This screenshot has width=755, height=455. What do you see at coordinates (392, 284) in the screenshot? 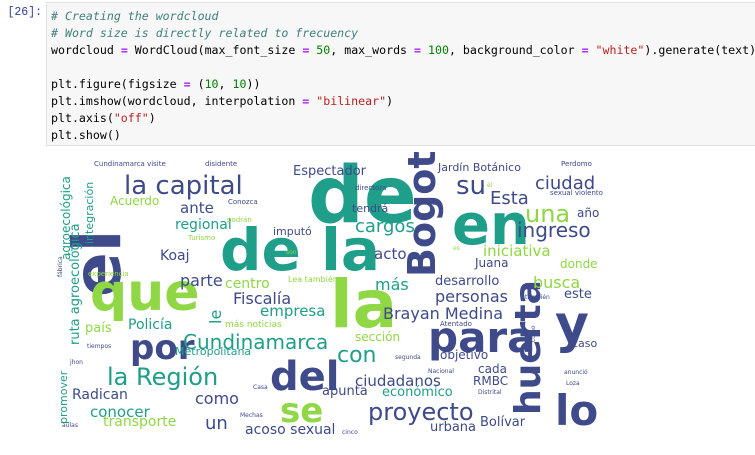
I see `wordcloud-word: más` at bounding box center [392, 284].